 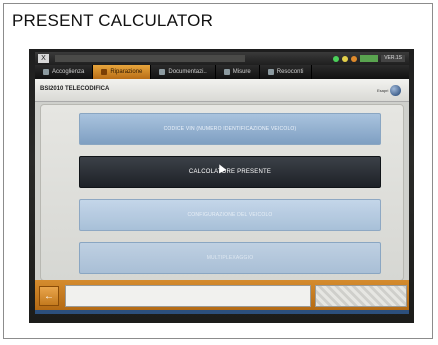 What do you see at coordinates (43, 58) in the screenshot?
I see `app-logo-icon: X` at bounding box center [43, 58].